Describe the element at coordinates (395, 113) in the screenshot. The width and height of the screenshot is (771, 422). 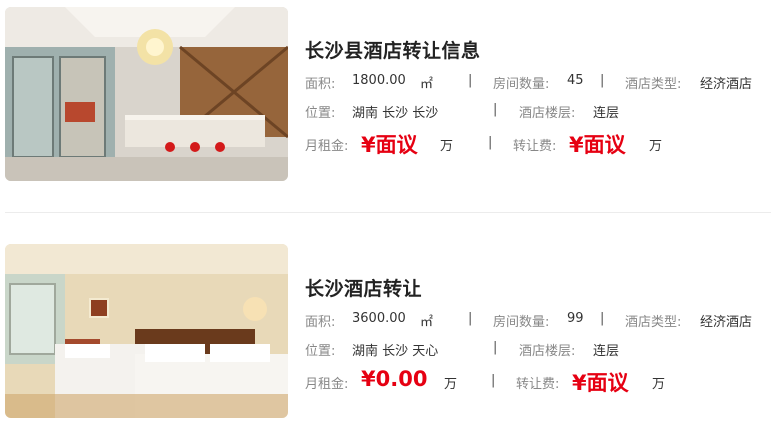
I see `location-value: 湖南 长沙 长沙` at that location.